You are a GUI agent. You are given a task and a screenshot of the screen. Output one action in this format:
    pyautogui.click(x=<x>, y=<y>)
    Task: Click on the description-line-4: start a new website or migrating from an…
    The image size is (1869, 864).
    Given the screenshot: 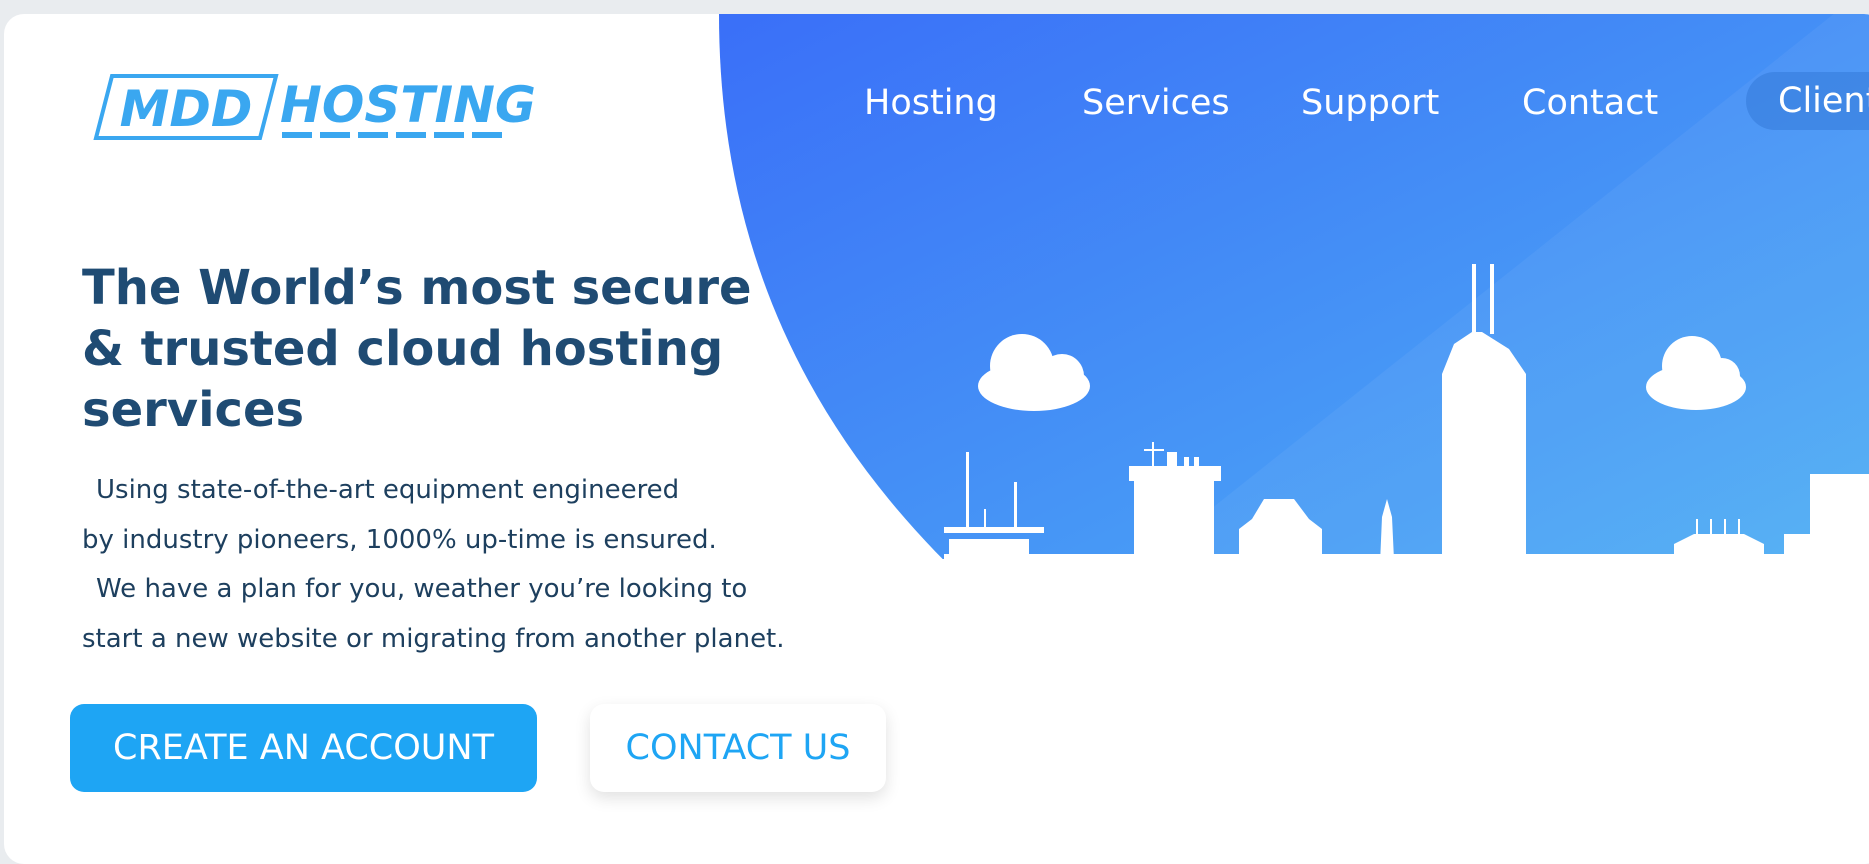 What is the action you would take?
    pyautogui.click(x=433, y=638)
    